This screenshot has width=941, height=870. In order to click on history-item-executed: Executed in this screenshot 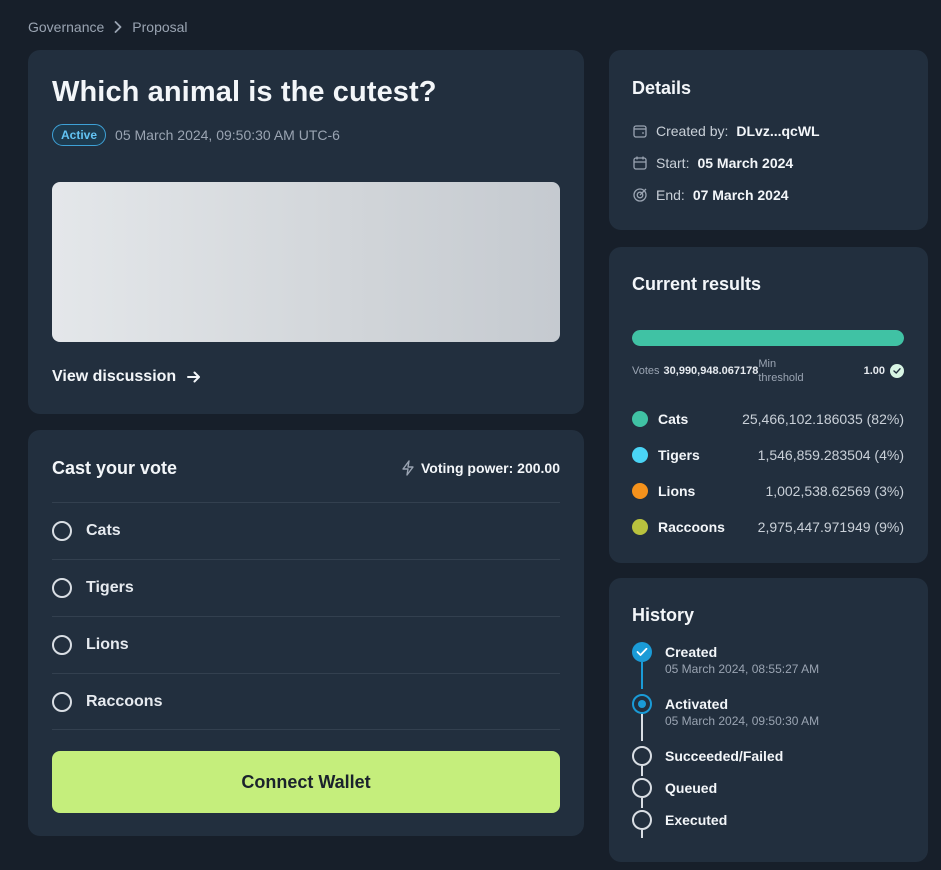, I will do `click(679, 820)`.